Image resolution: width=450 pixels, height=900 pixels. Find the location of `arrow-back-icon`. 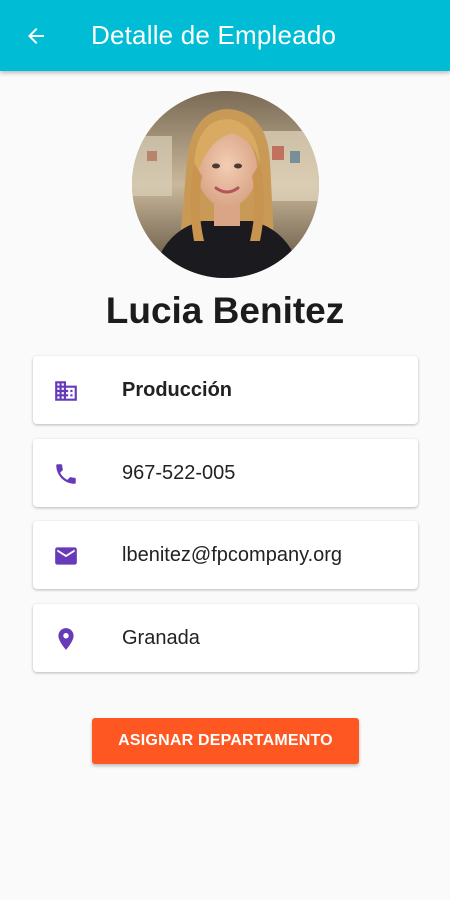

arrow-back-icon is located at coordinates (36, 36).